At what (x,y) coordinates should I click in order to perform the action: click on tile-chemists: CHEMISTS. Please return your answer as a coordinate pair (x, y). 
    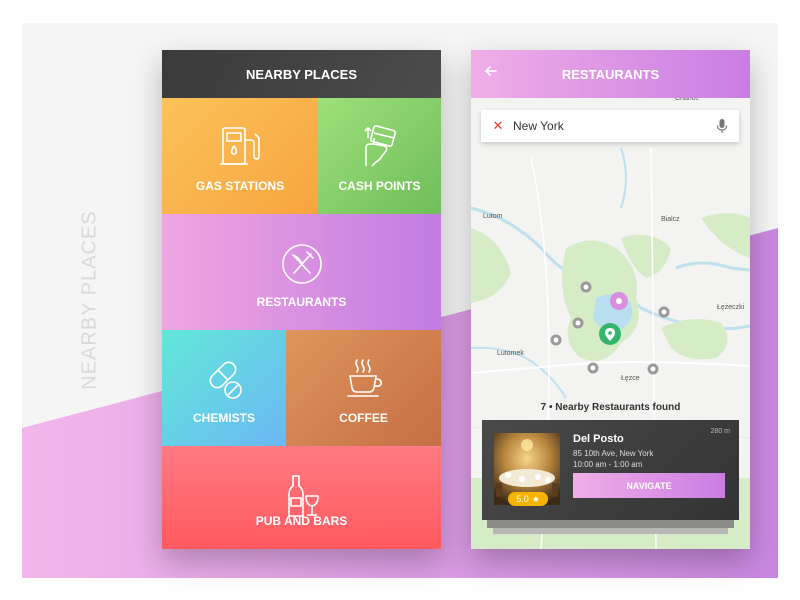
    Looking at the image, I should click on (224, 388).